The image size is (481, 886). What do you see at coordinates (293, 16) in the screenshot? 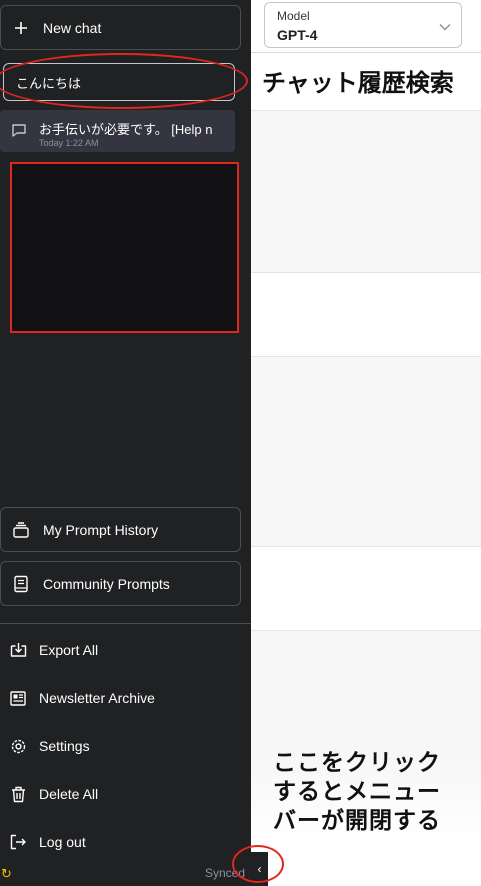
I see `model-label: Model` at bounding box center [293, 16].